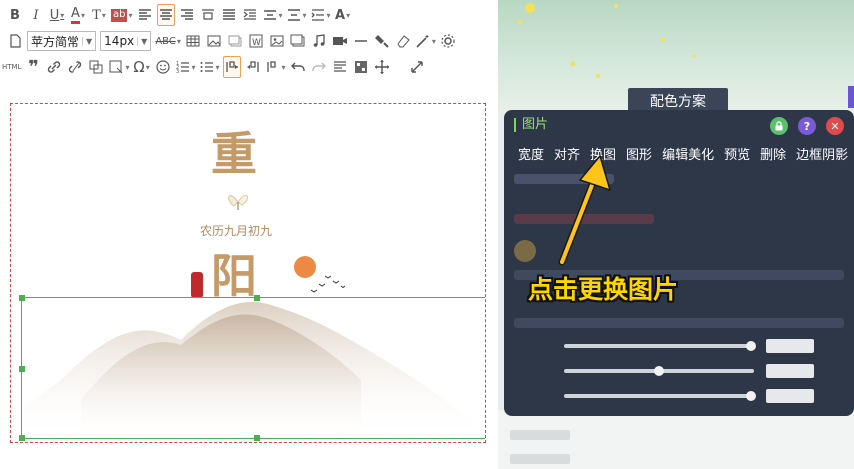  What do you see at coordinates (851, 97) in the screenshot?
I see `side-accent-tab` at bounding box center [851, 97].